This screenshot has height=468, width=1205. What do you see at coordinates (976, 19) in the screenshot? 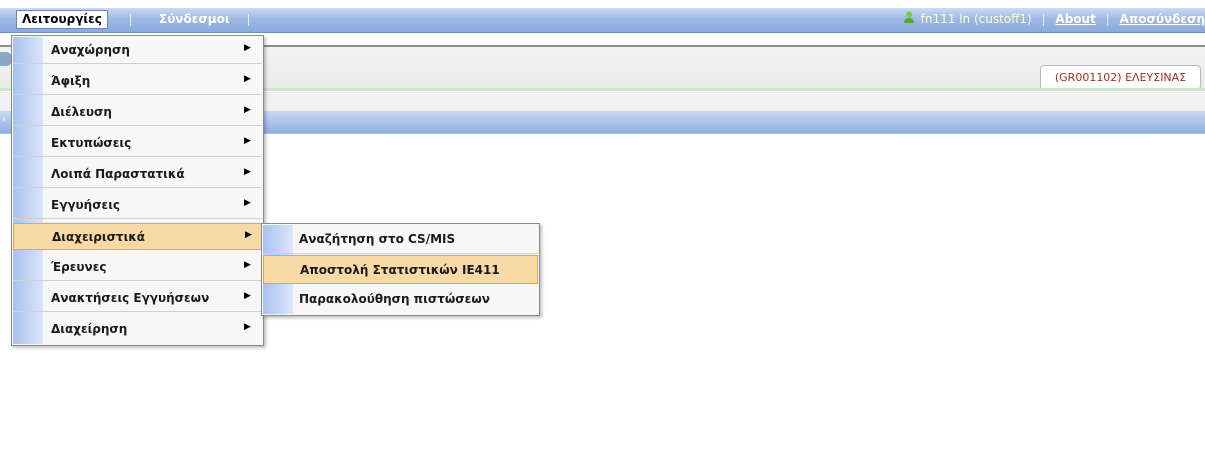
I see `user-info: fn111 ln (custoff1)` at bounding box center [976, 19].